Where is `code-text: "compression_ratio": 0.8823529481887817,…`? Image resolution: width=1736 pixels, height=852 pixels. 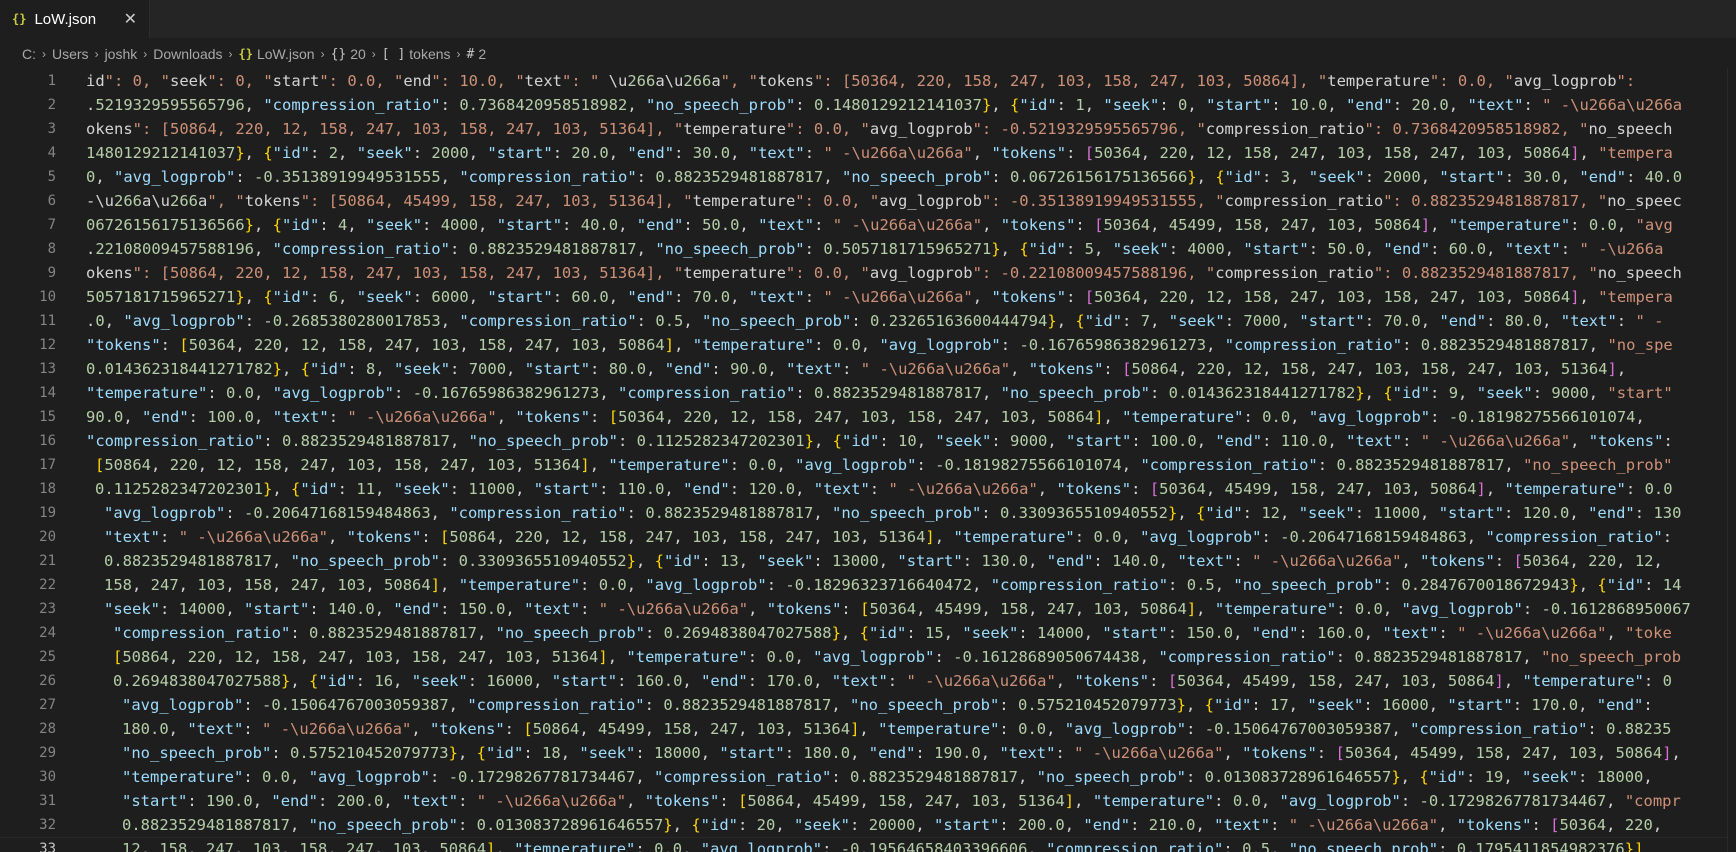 code-text: "compression_ratio": 0.8823529481887817,… is located at coordinates (892, 633).